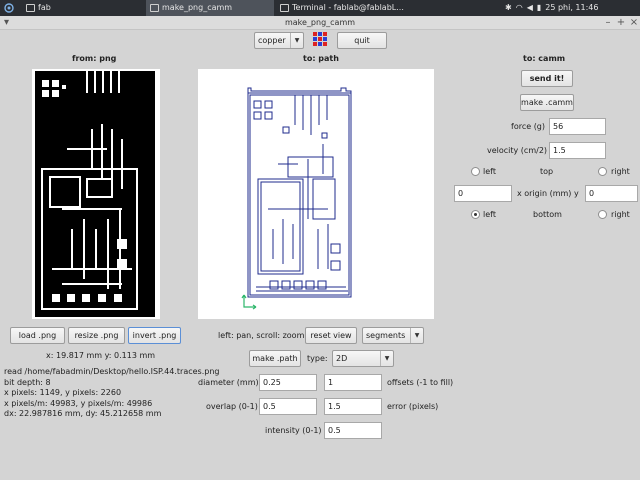 This screenshot has width=640, height=480. Describe the element at coordinates (577, 150) in the screenshot. I see `velocity-field: 1.5` at that location.